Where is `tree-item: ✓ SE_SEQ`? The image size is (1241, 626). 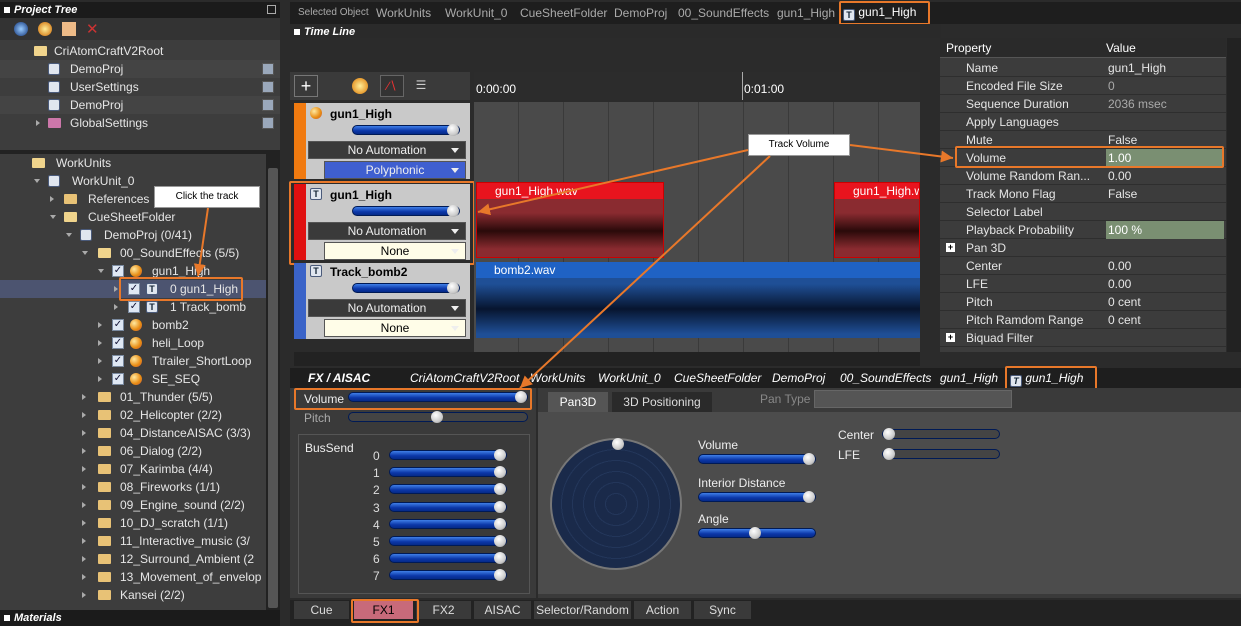 tree-item: ✓ SE_SEQ is located at coordinates (133, 379).